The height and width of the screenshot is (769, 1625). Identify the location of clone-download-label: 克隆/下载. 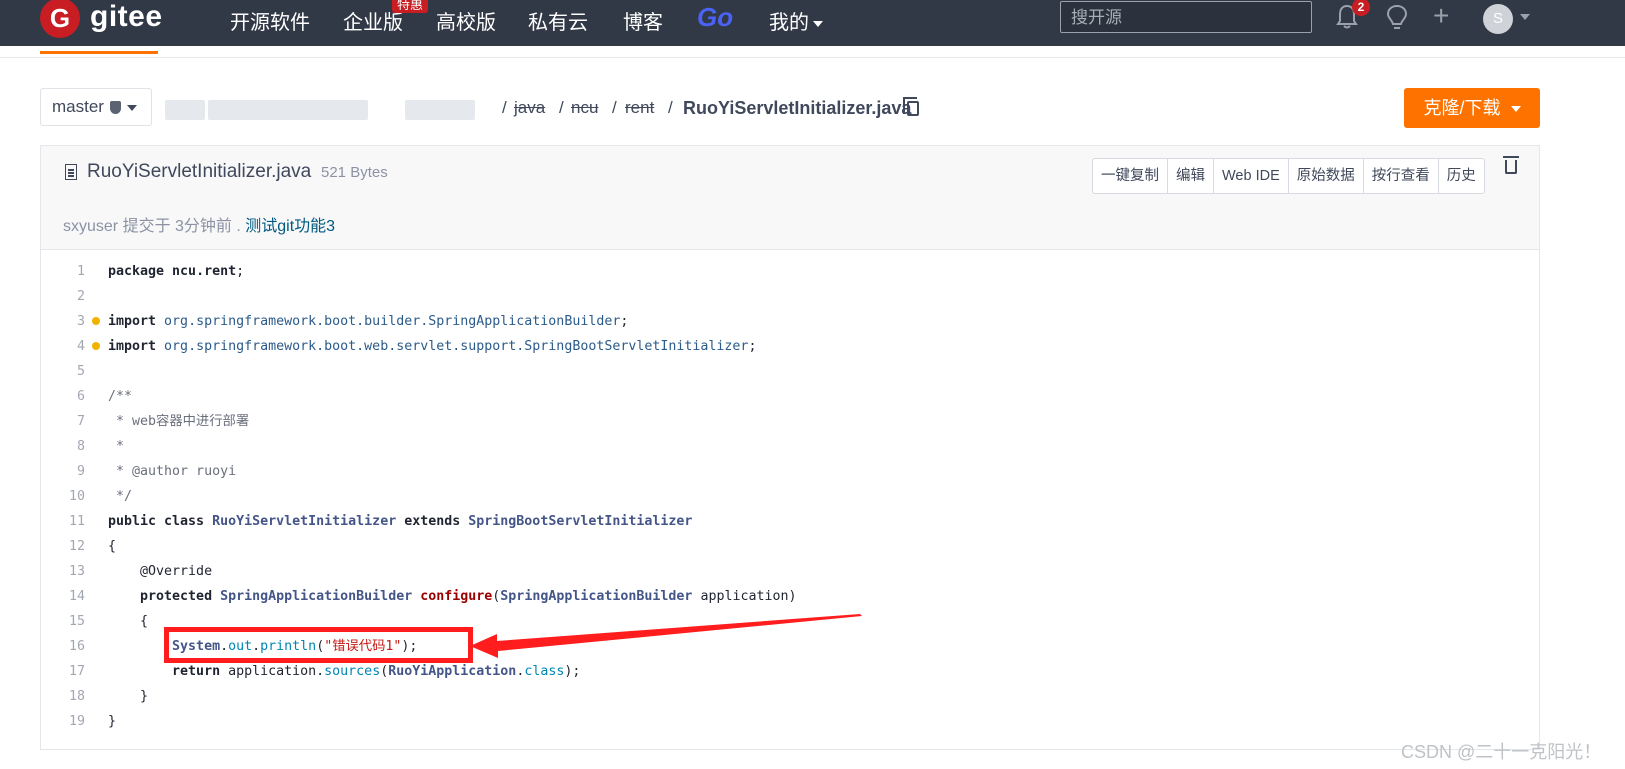
(1462, 108).